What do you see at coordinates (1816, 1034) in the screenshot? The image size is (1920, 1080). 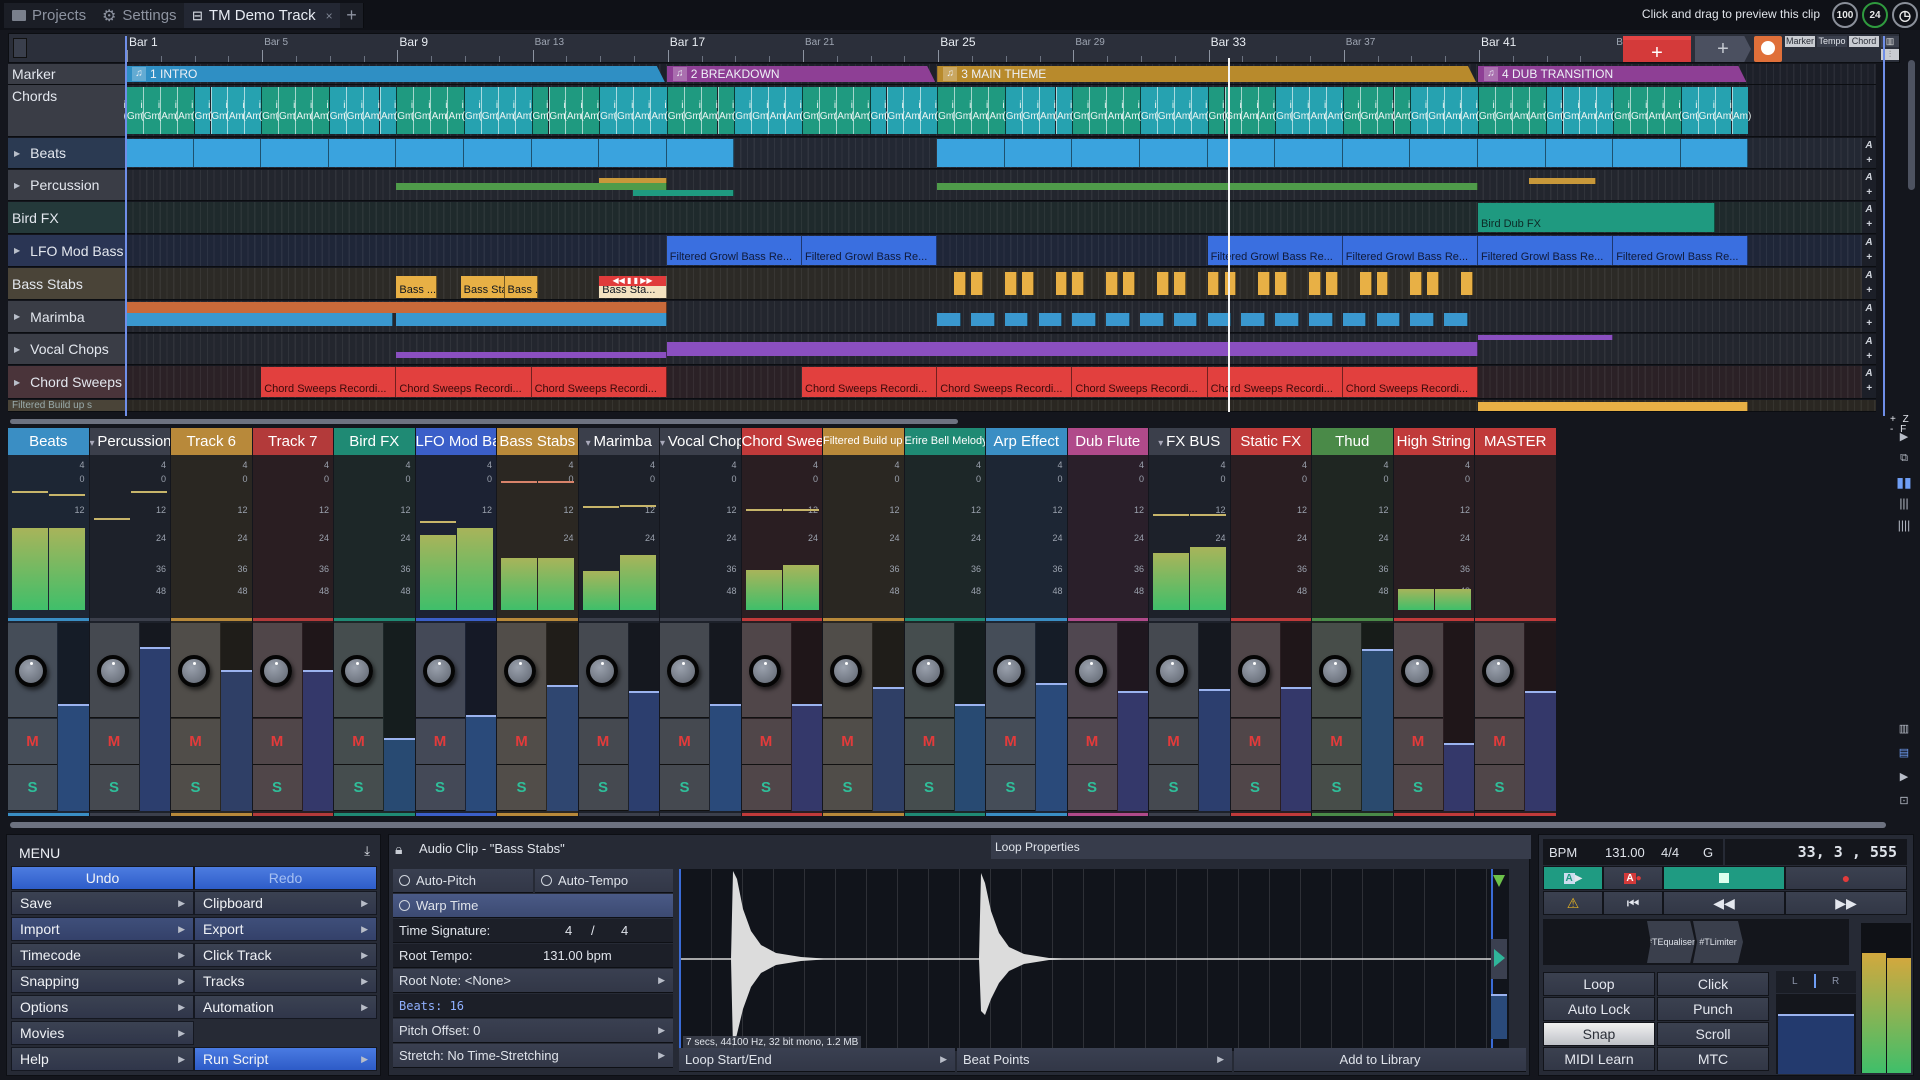 I see `master-volume-fader` at bounding box center [1816, 1034].